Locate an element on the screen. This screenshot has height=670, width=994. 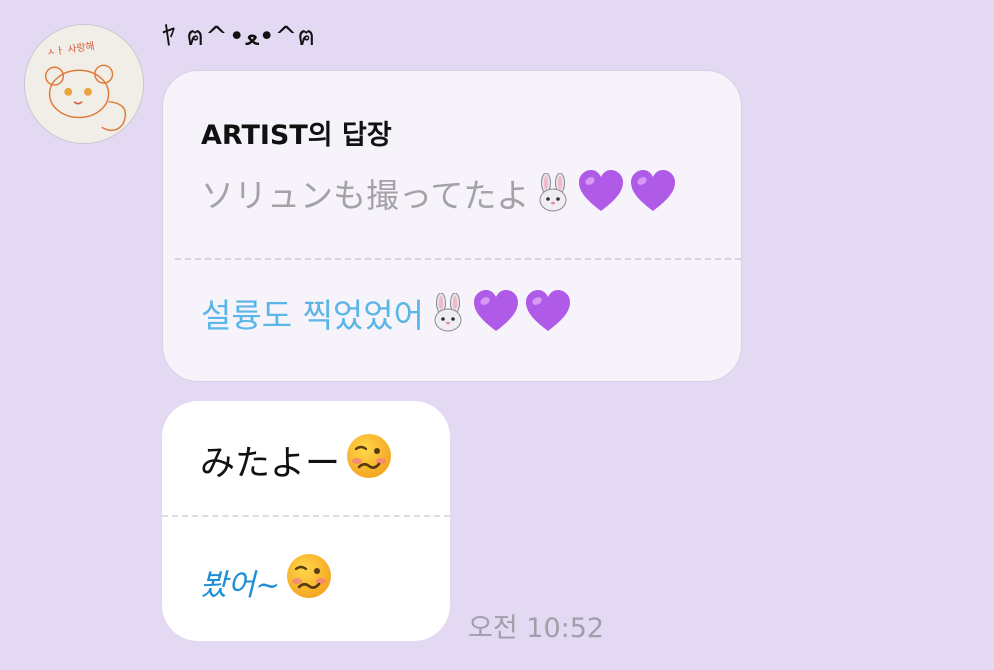
reply-original-line: ソリュンも撮ってたよ is located at coordinates (439, 193).